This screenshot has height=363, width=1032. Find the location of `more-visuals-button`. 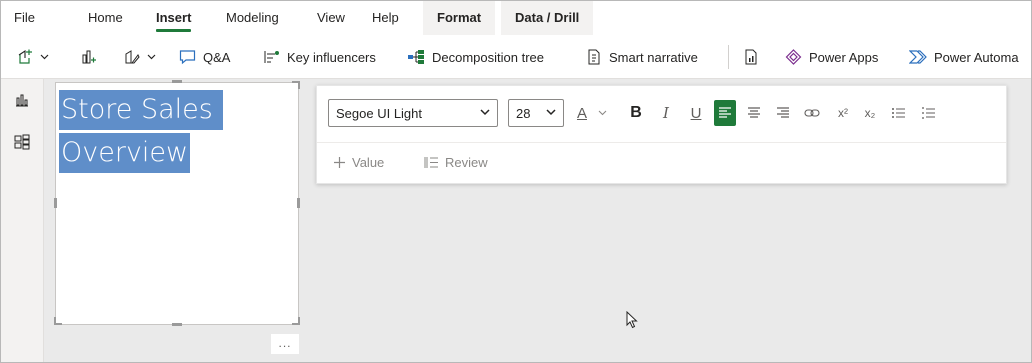

more-visuals-button is located at coordinates (140, 57).